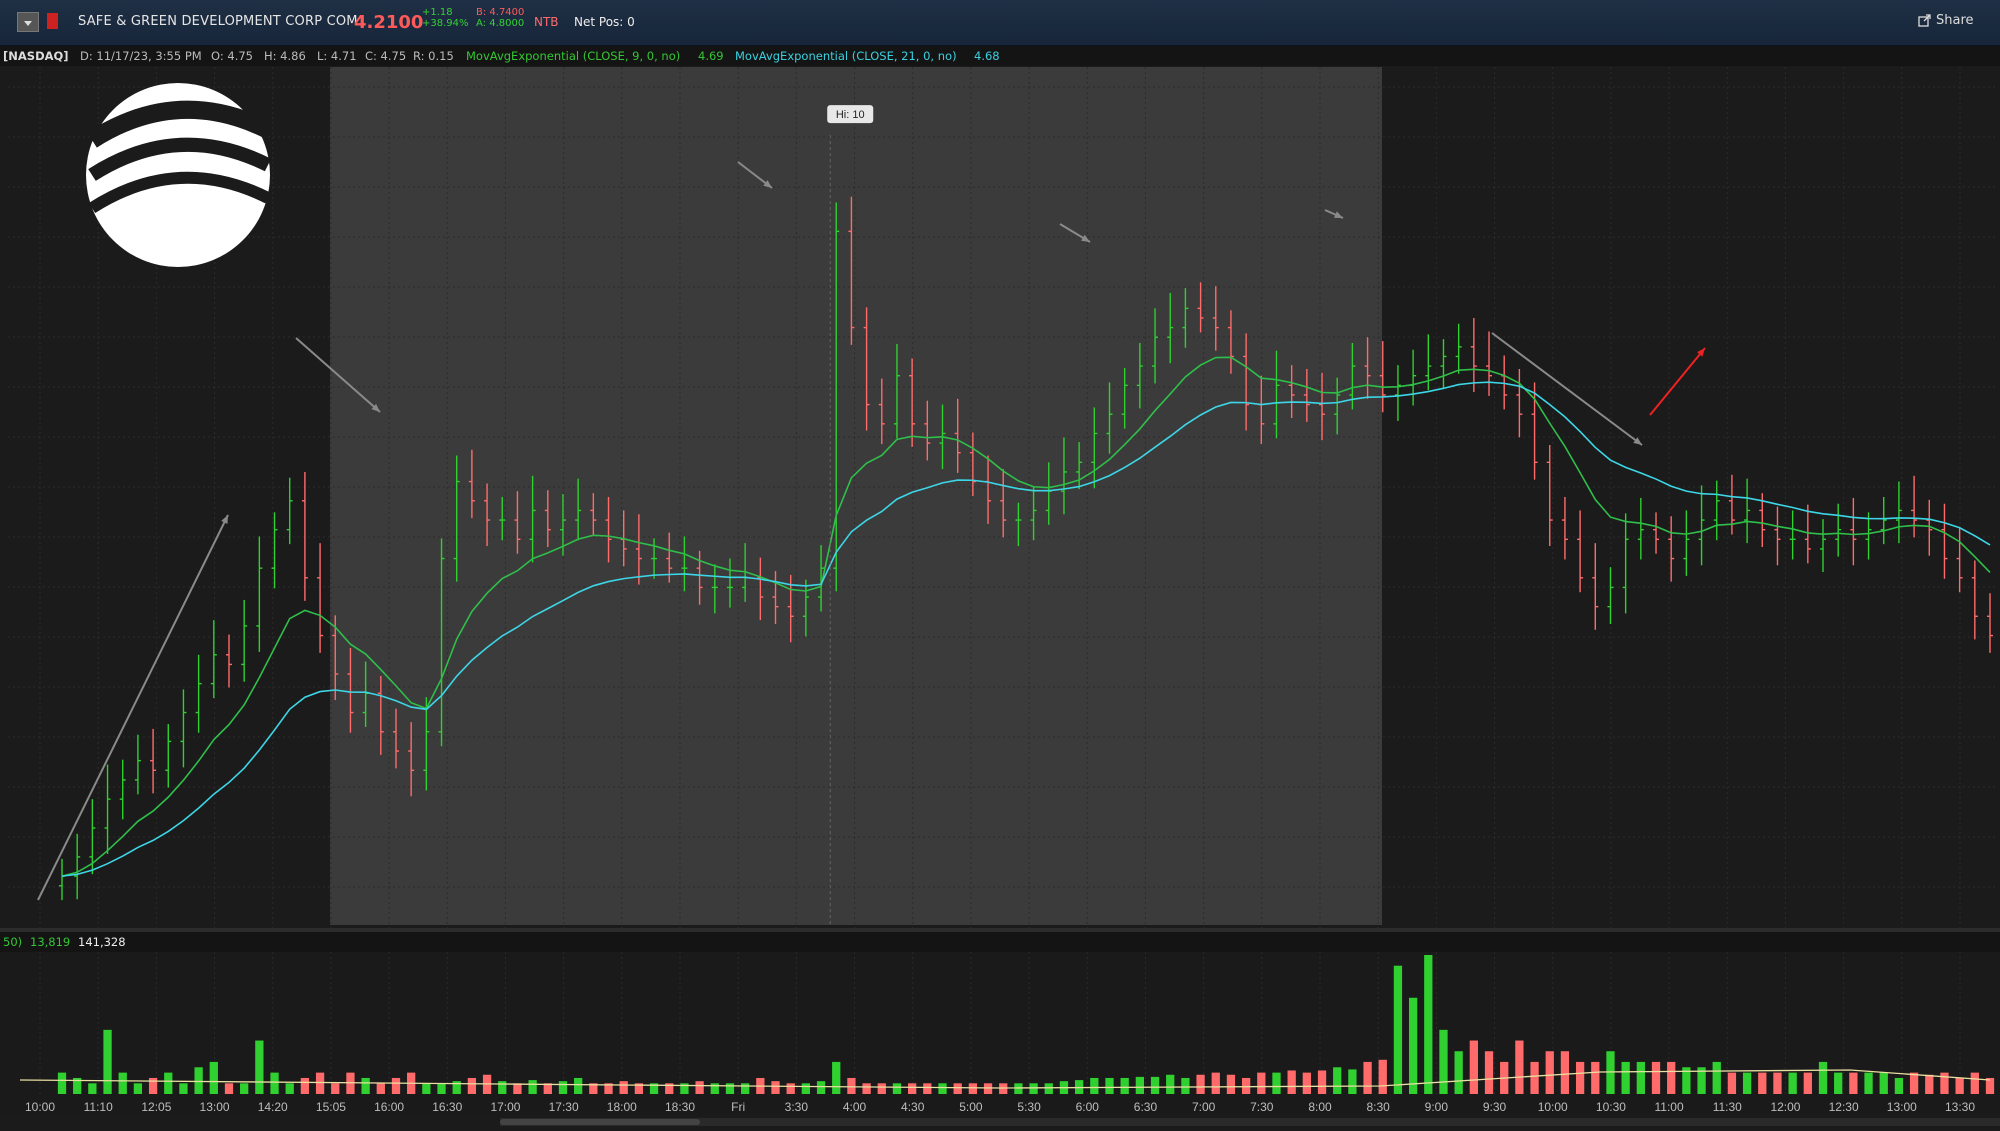  I want to click on x-tick-label: 5:00, so click(971, 1107).